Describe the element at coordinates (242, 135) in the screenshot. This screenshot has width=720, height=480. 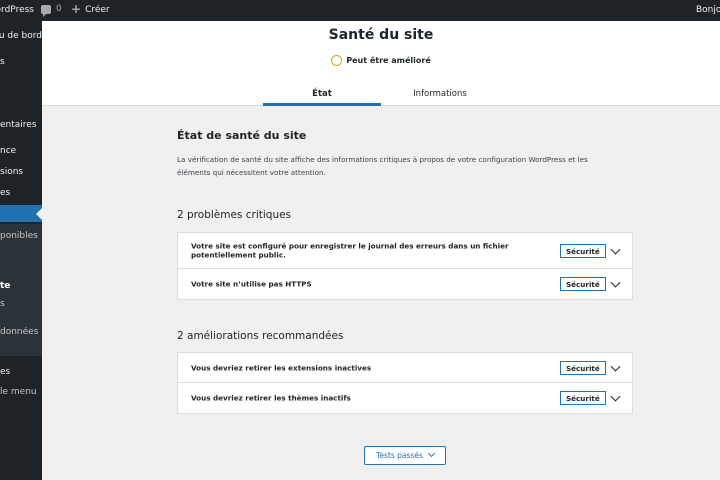
I see `section-heading: État de santé du site` at that location.